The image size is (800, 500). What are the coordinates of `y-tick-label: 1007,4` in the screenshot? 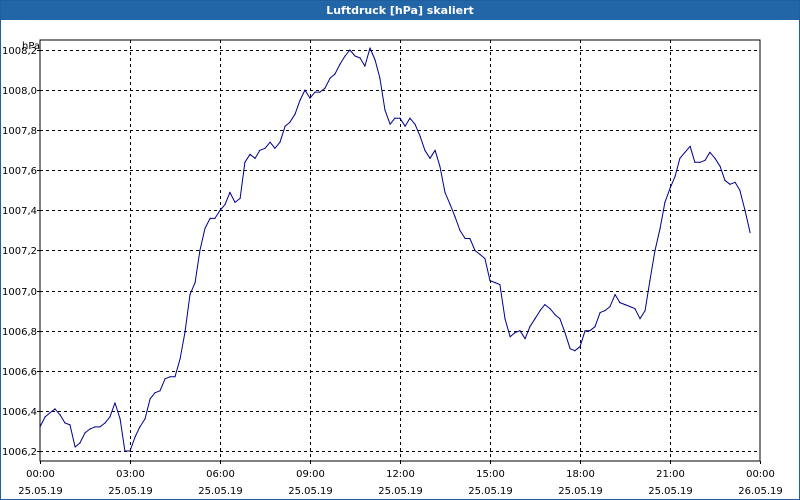 It's located at (19, 211).